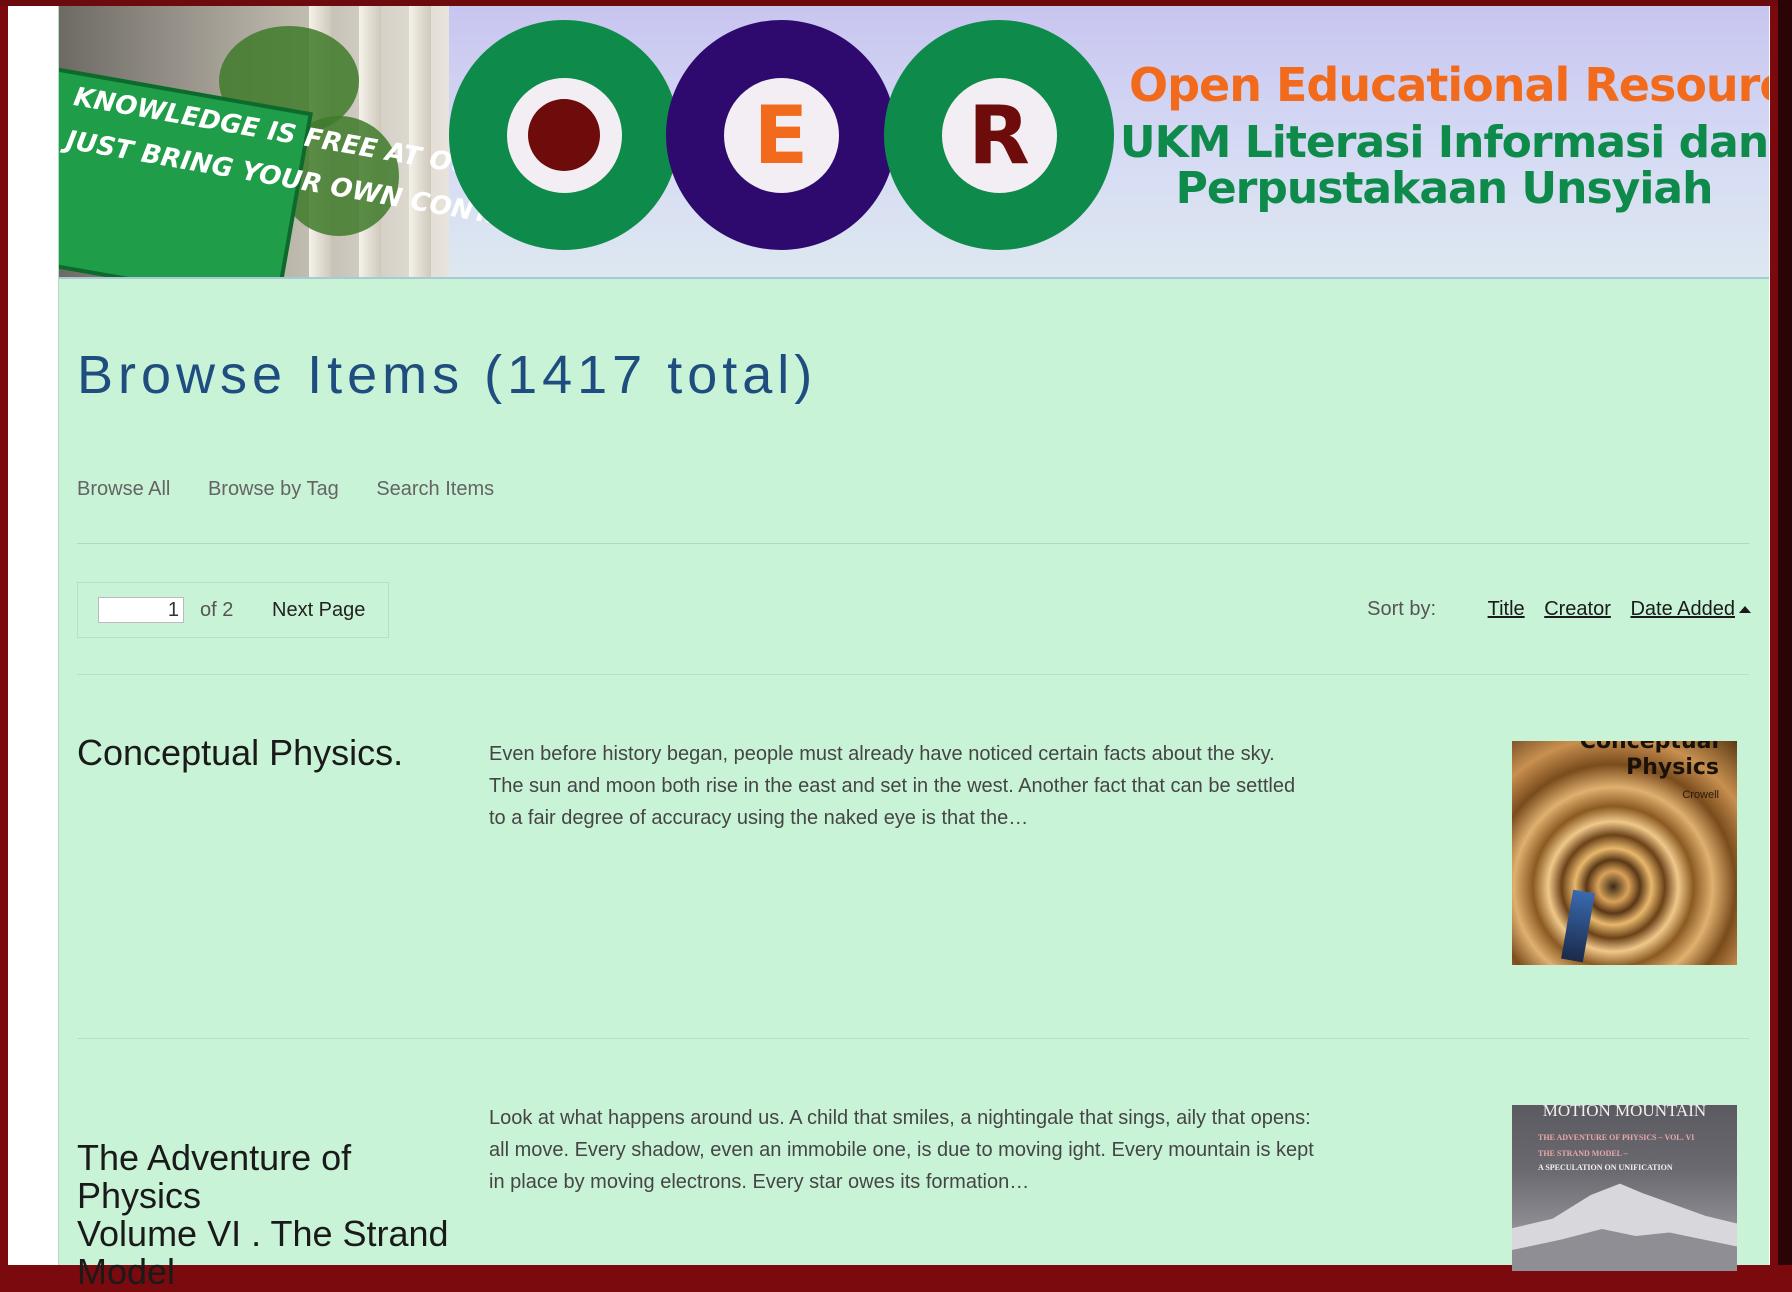  I want to click on item-title-line: Model, so click(126, 1271).